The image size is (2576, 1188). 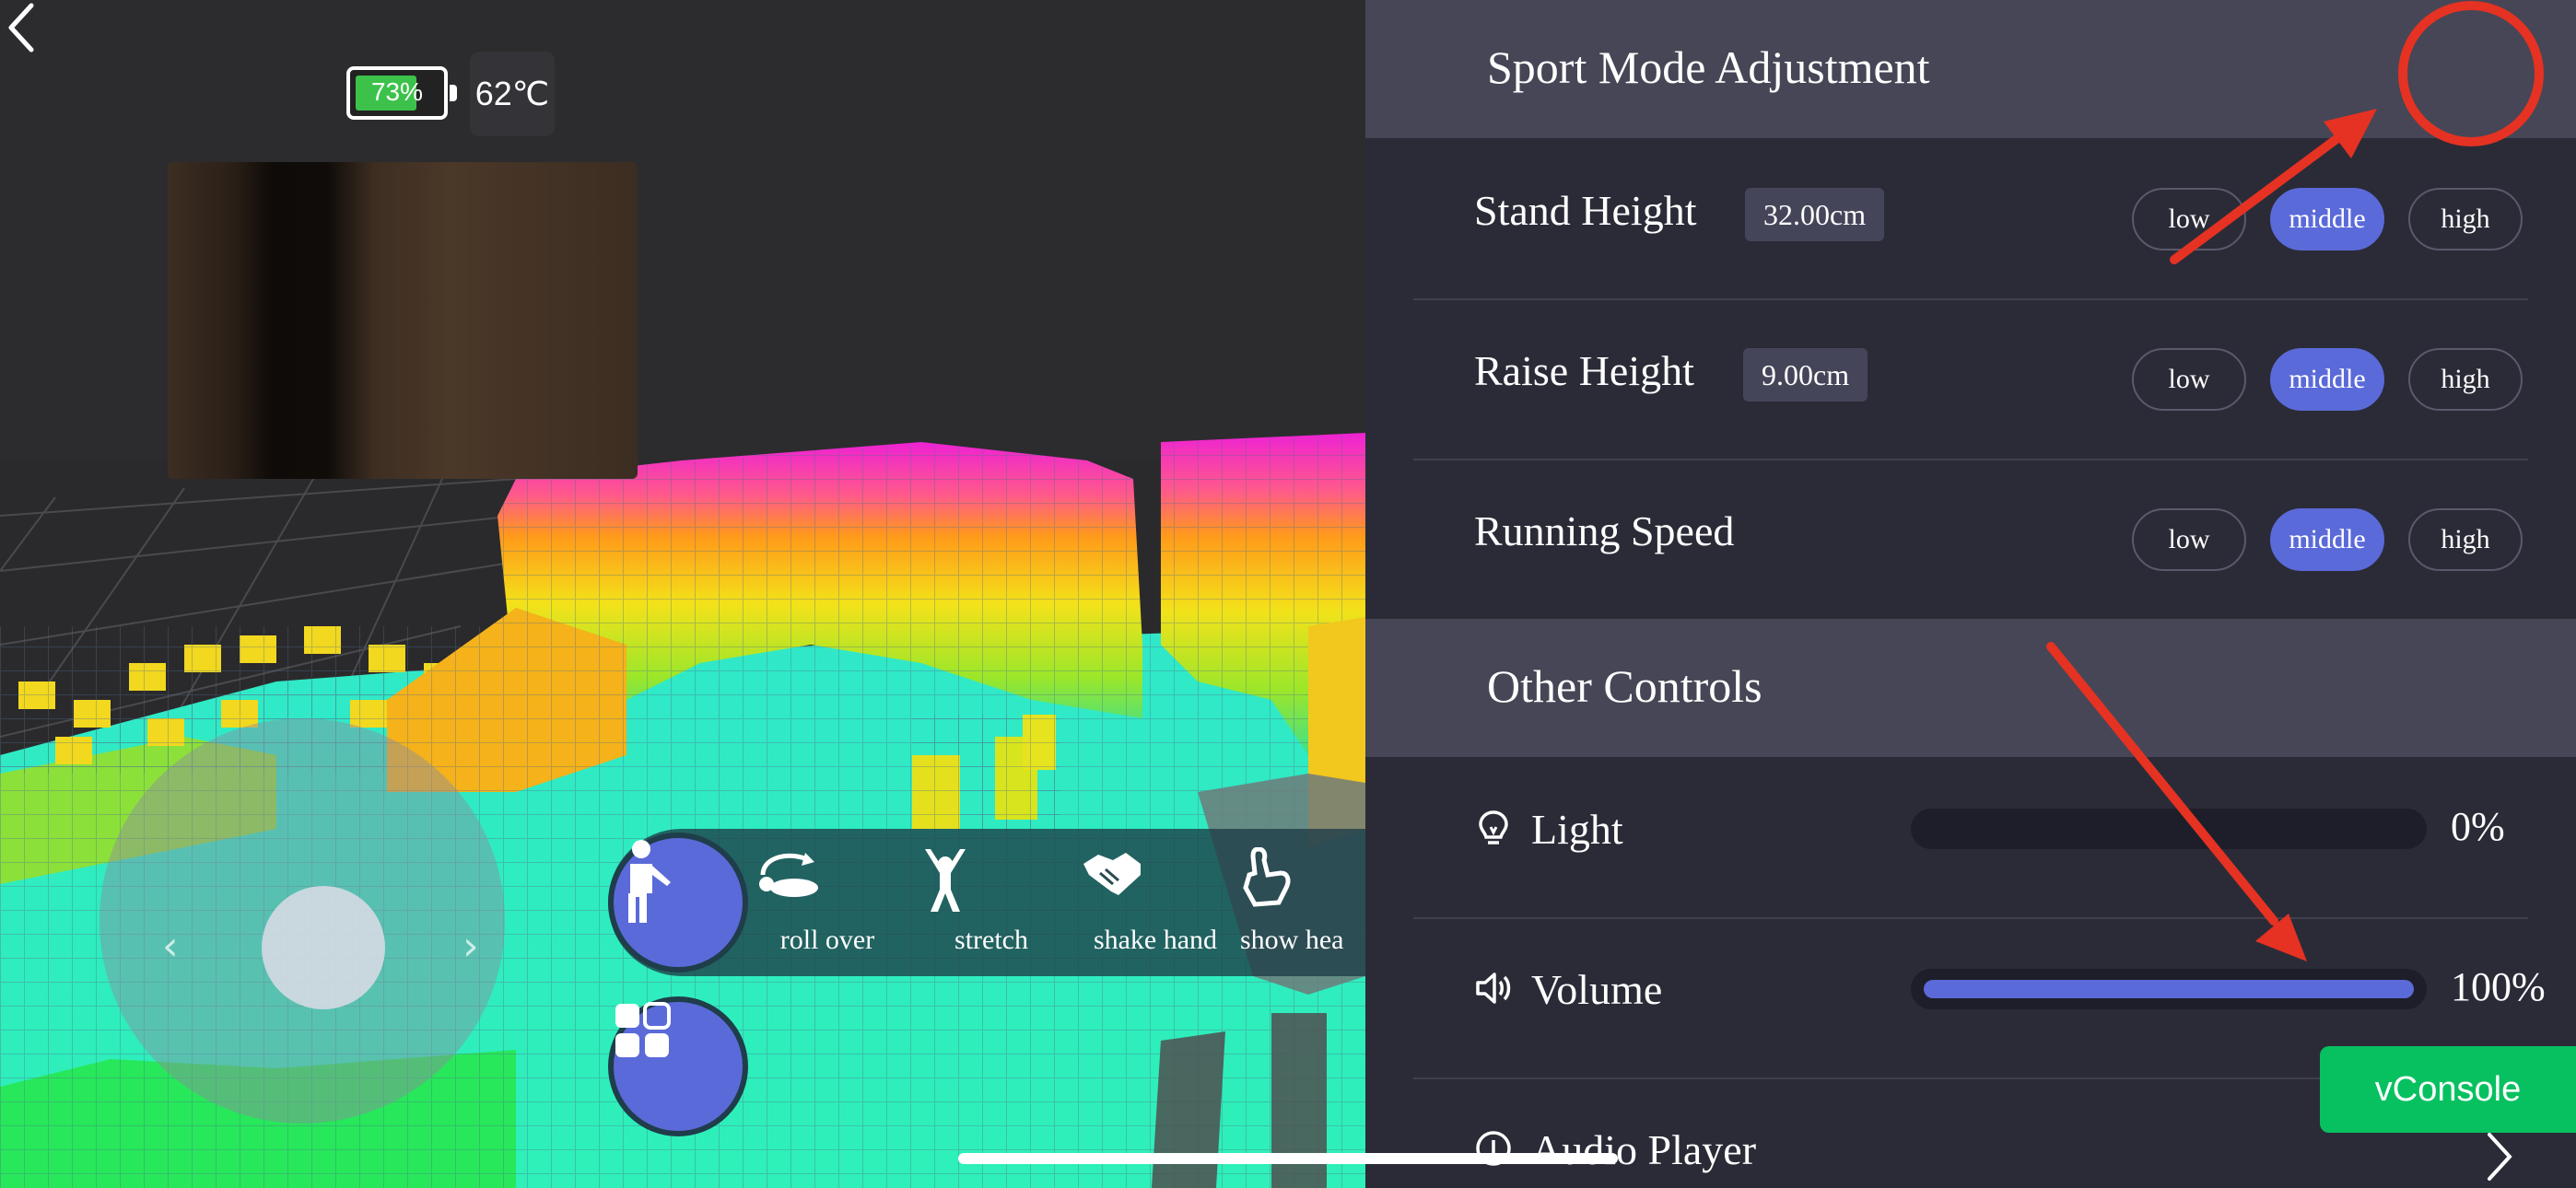 What do you see at coordinates (2448, 1089) in the screenshot?
I see `vconsole-button: vConsole` at bounding box center [2448, 1089].